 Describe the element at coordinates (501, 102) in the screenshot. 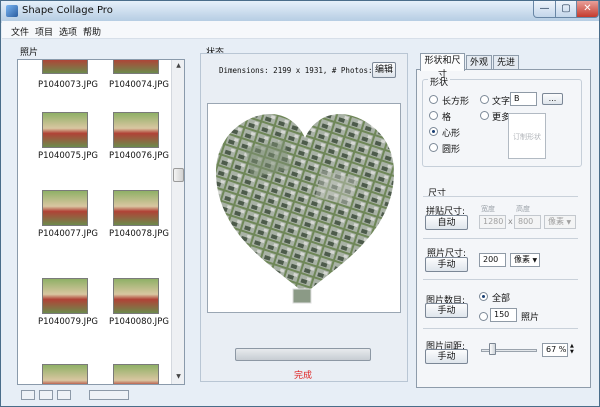

I see `radio-text-label: 文字` at that location.